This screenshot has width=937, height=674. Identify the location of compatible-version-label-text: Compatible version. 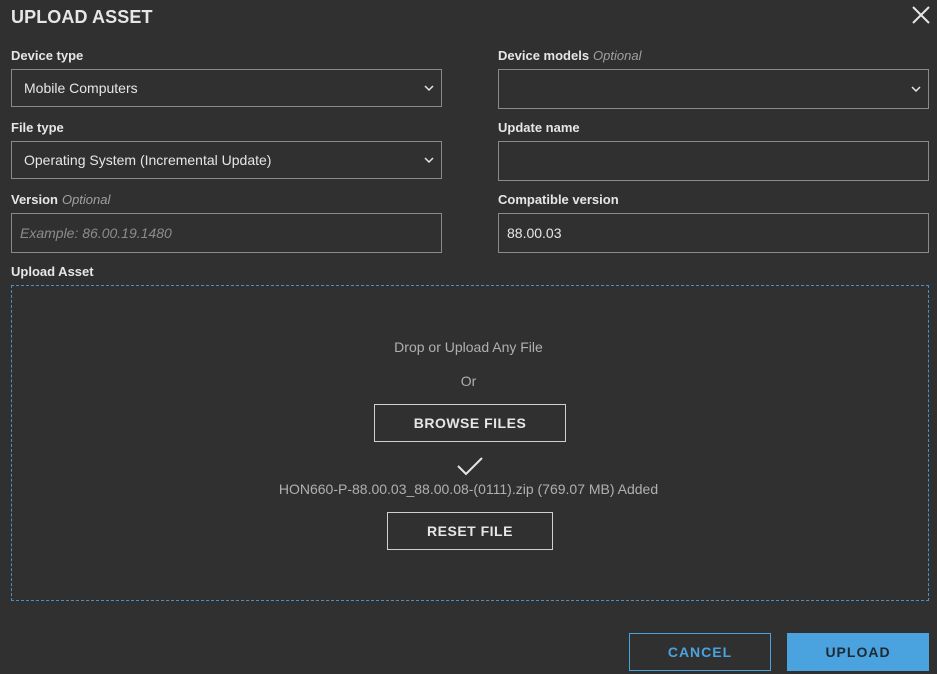
(558, 199).